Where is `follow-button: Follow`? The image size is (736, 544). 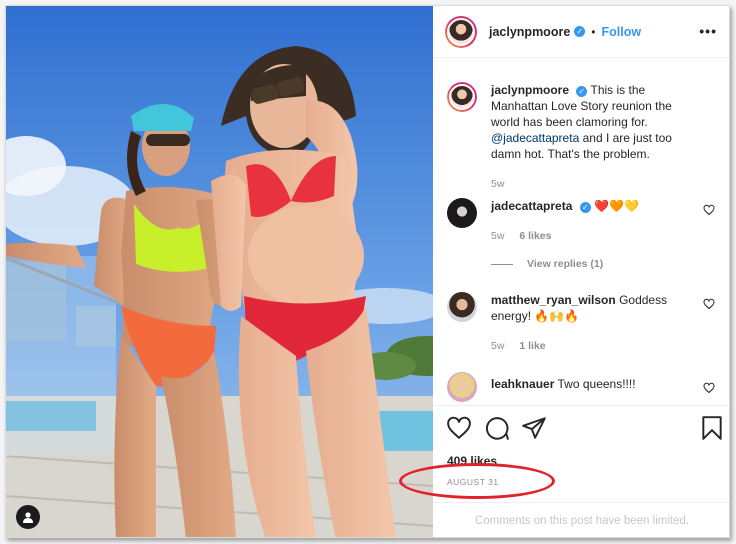
follow-button: Follow is located at coordinates (621, 32).